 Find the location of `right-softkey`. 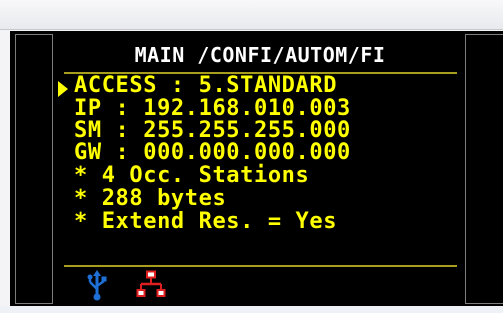

right-softkey is located at coordinates (484, 169).